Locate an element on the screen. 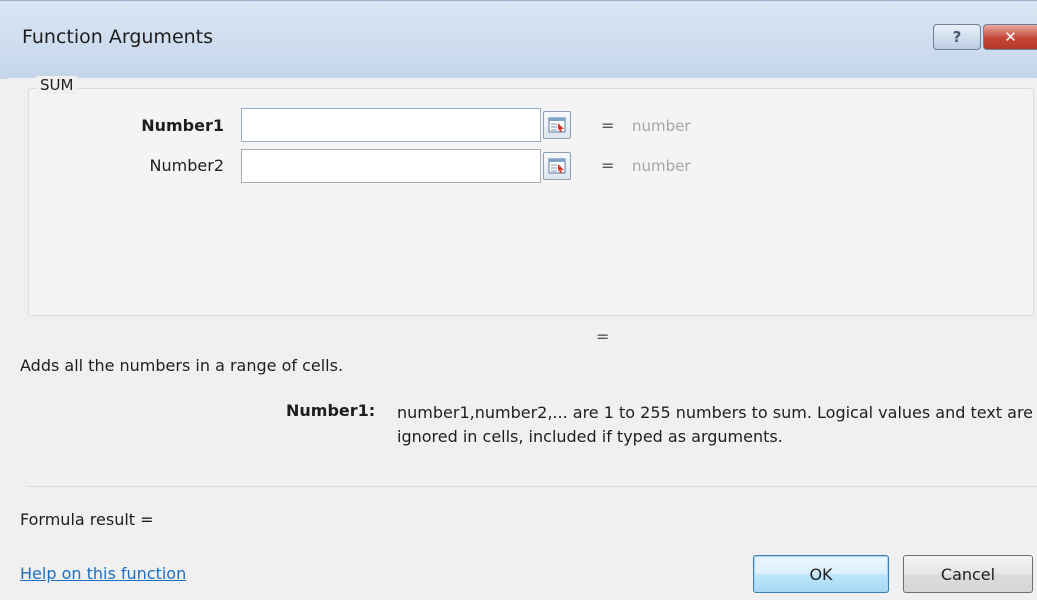  number2-preview: number is located at coordinates (661, 166).